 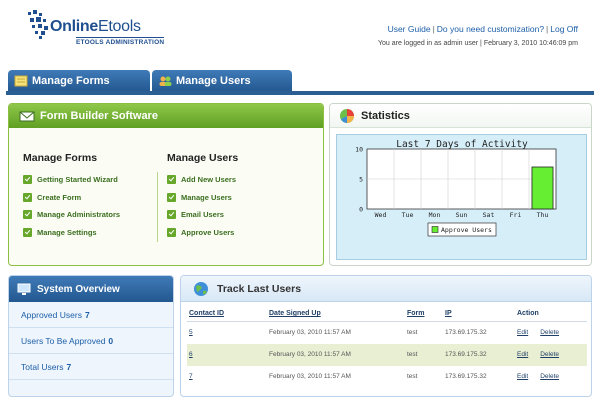 What do you see at coordinates (157, 207) in the screenshot?
I see `column-divider` at bounding box center [157, 207].